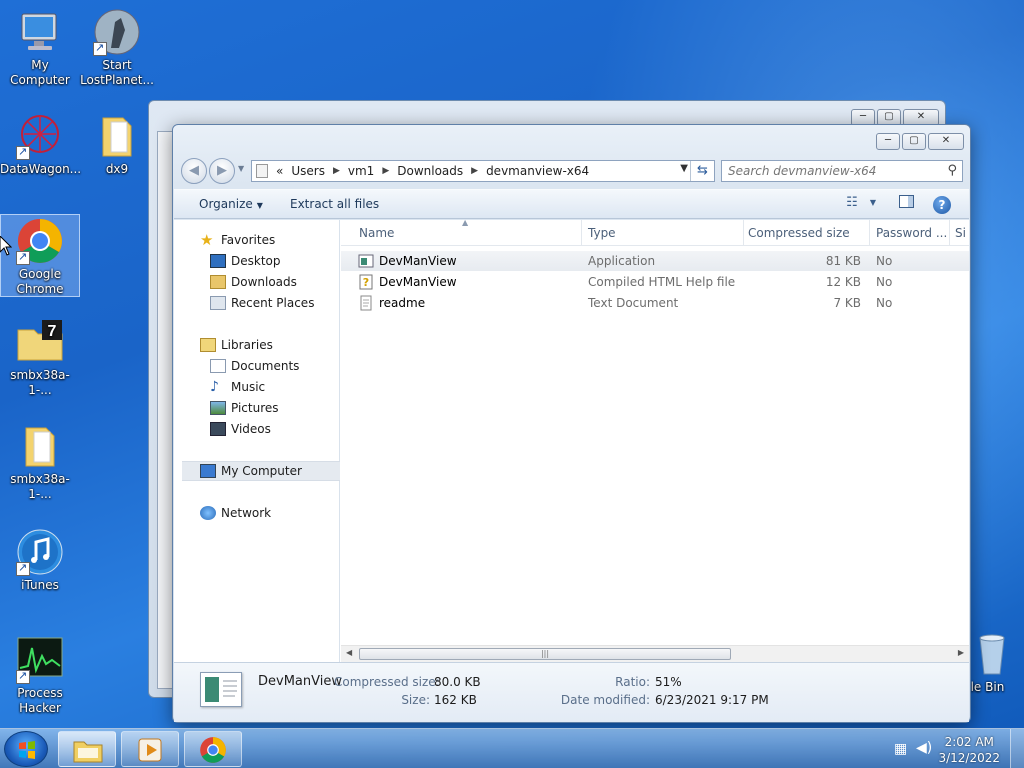  I want to click on network-status-icon: ▦, so click(900, 749).